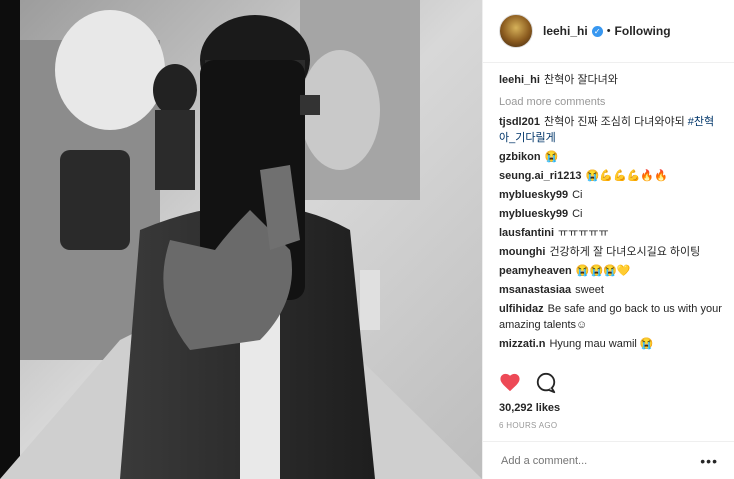  What do you see at coordinates (519, 80) in the screenshot?
I see `comment-user: leehi_hi` at bounding box center [519, 80].